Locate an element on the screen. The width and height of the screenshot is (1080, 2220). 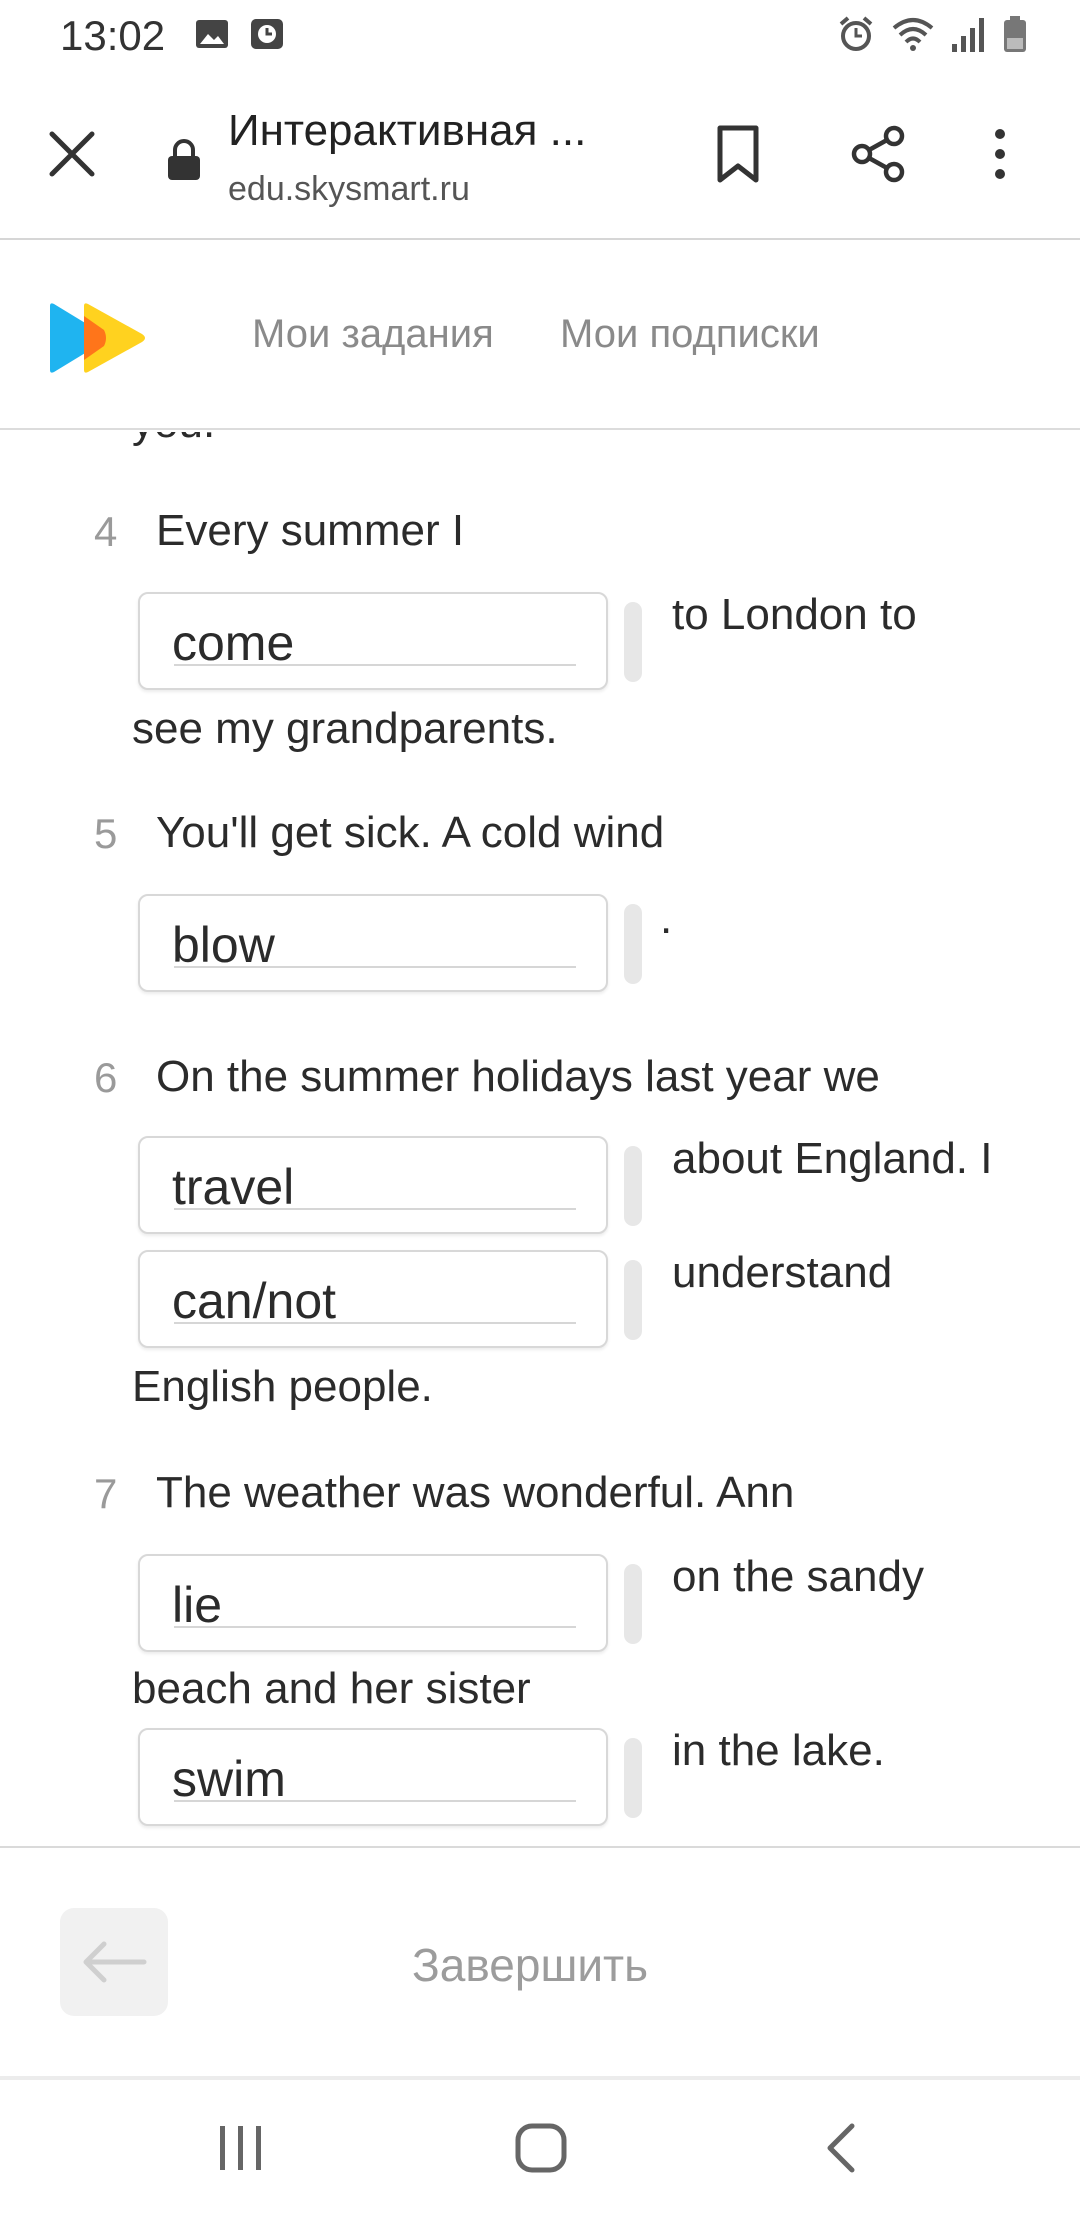
status-time: 13:02 is located at coordinates (113, 35).